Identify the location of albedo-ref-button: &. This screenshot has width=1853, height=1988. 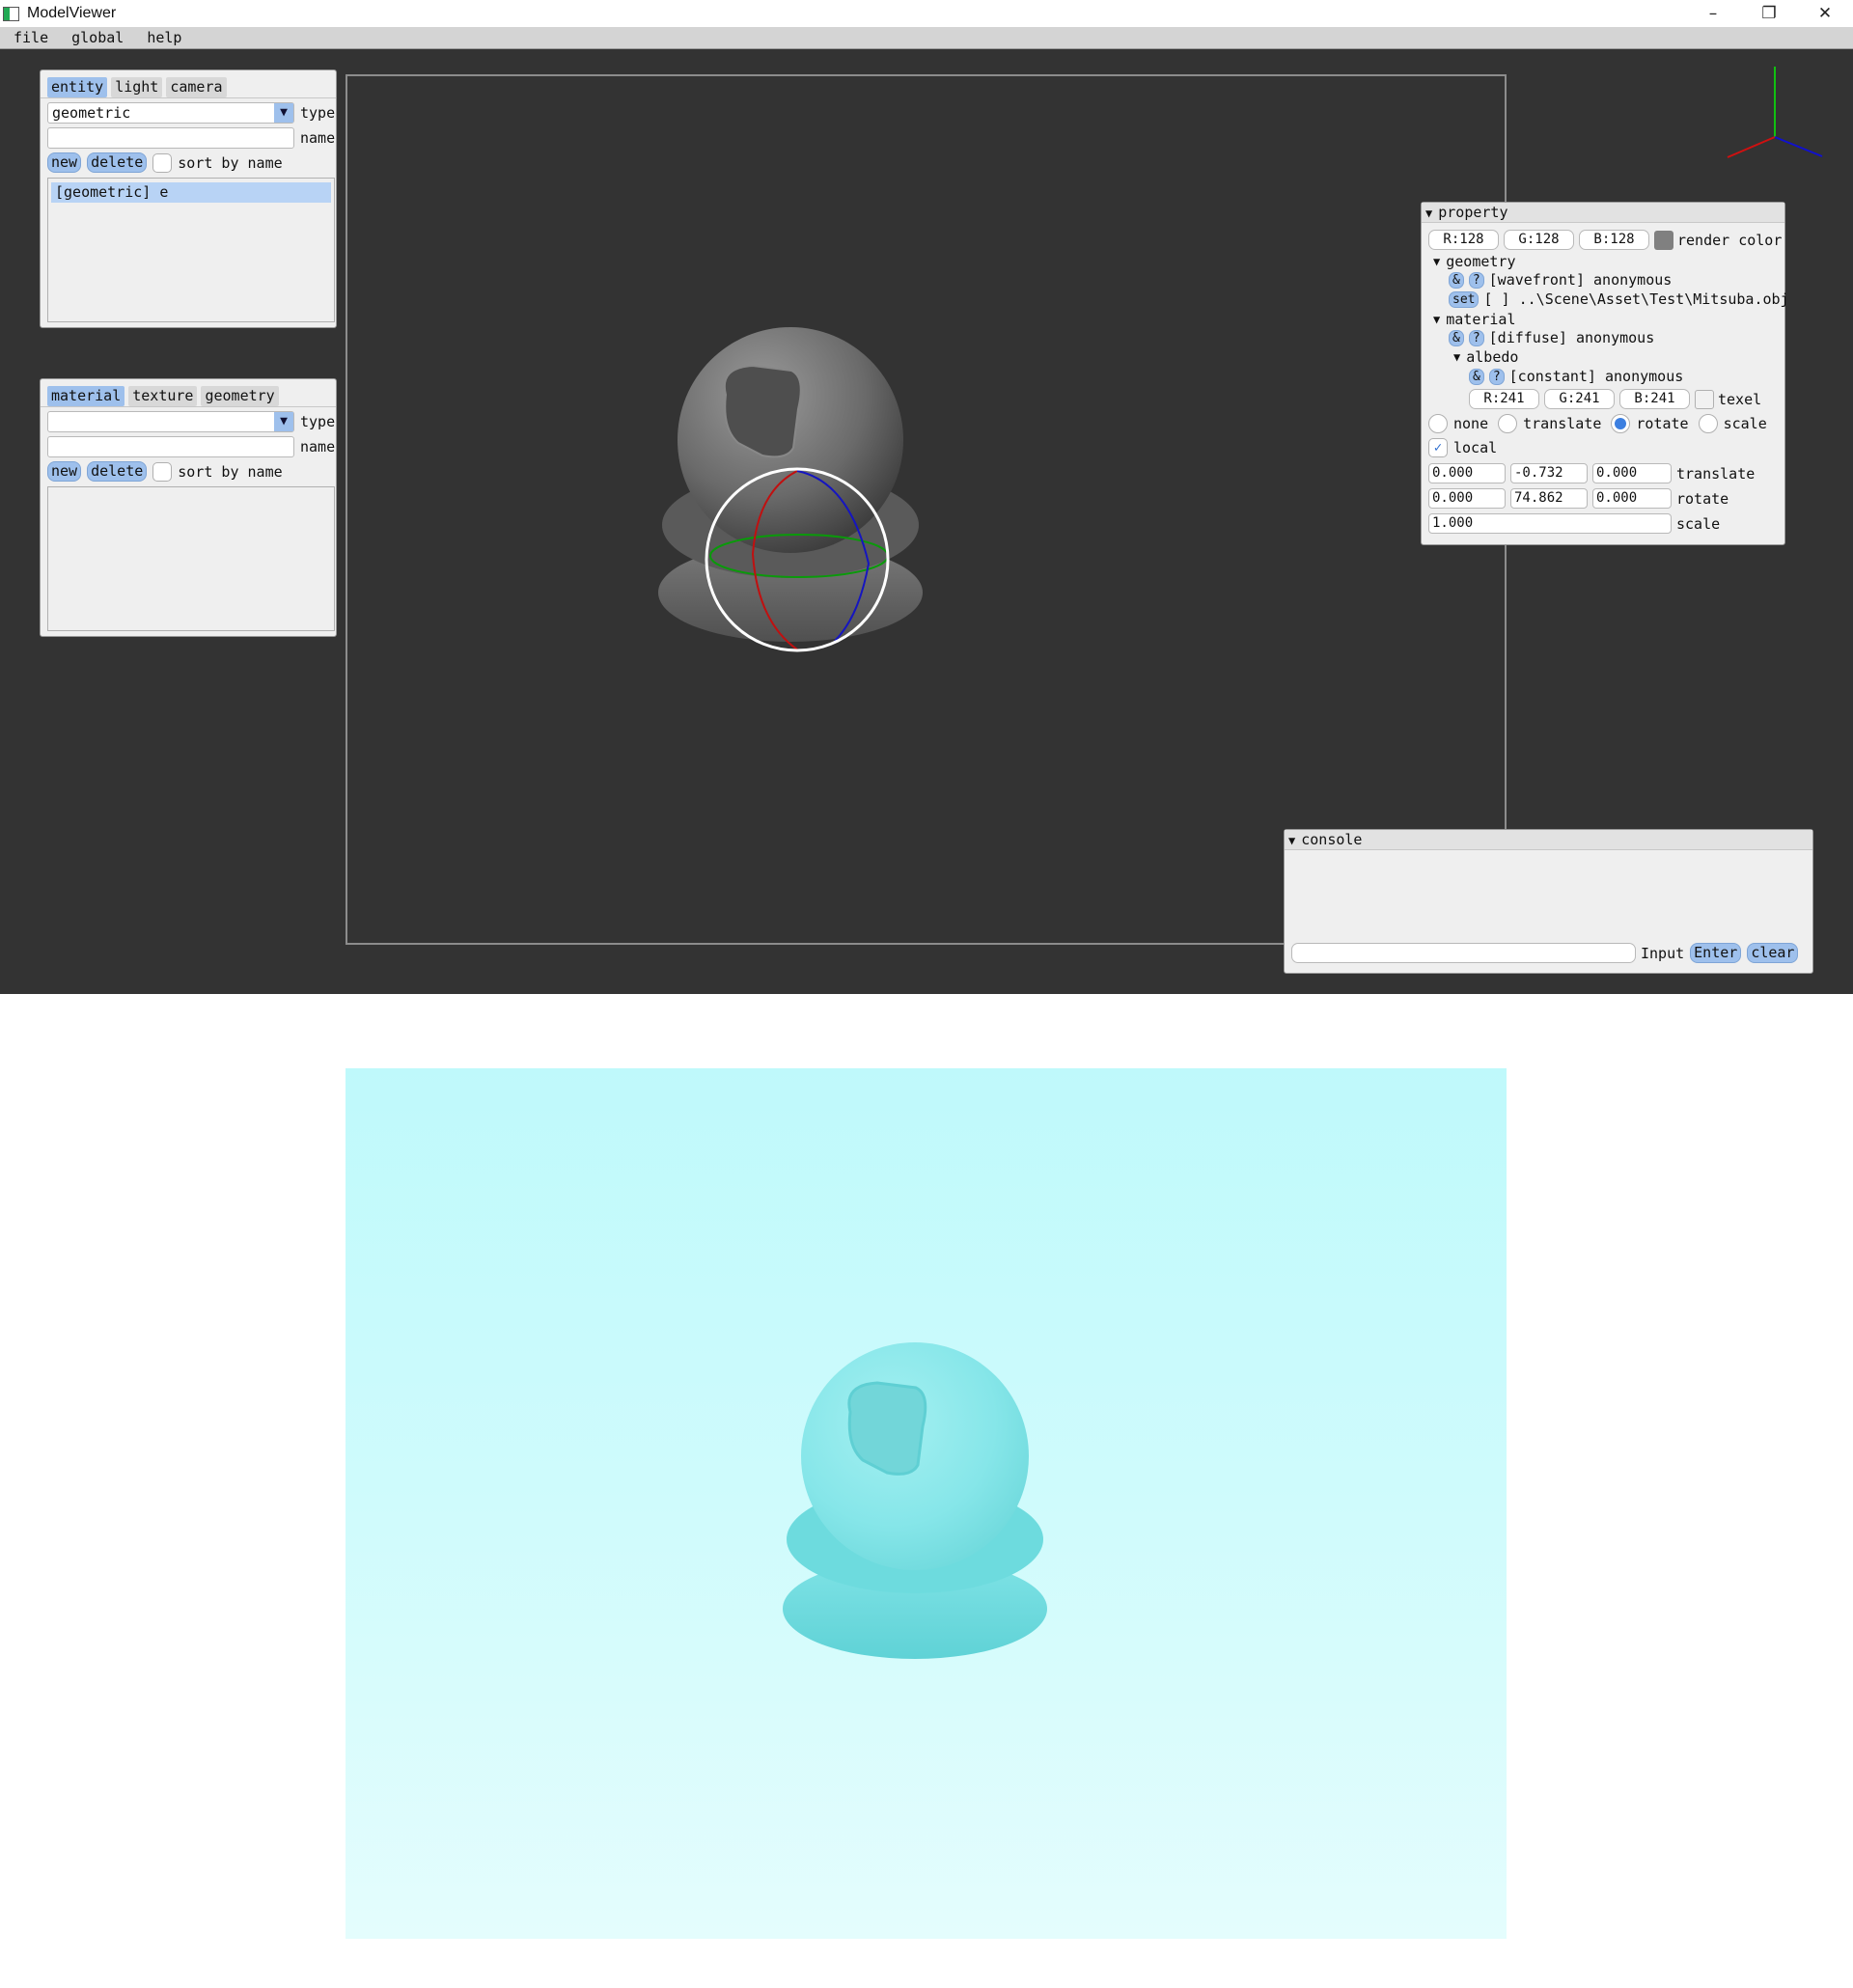
(1476, 376).